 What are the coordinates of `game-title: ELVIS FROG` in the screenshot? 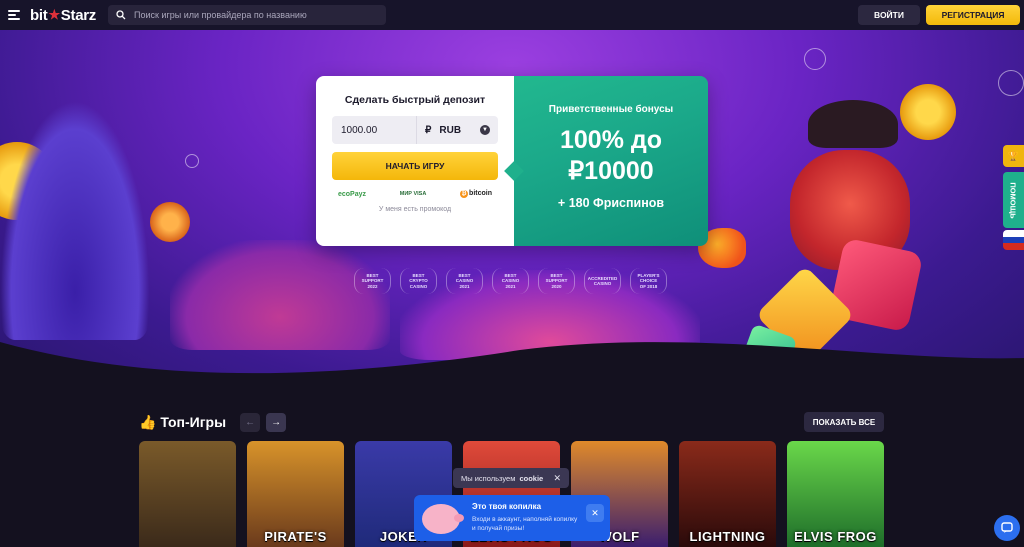 It's located at (835, 536).